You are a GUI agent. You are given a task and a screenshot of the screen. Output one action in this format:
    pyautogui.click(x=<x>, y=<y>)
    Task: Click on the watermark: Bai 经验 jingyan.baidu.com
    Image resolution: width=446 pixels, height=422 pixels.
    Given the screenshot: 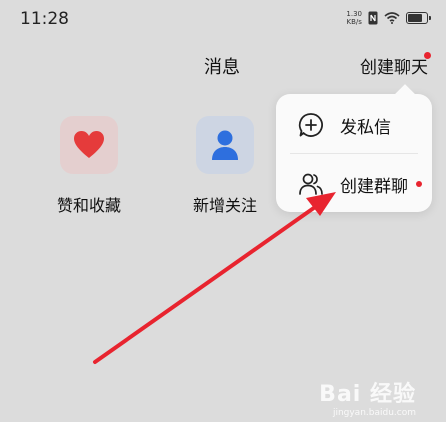 What is the action you would take?
    pyautogui.click(x=367, y=397)
    